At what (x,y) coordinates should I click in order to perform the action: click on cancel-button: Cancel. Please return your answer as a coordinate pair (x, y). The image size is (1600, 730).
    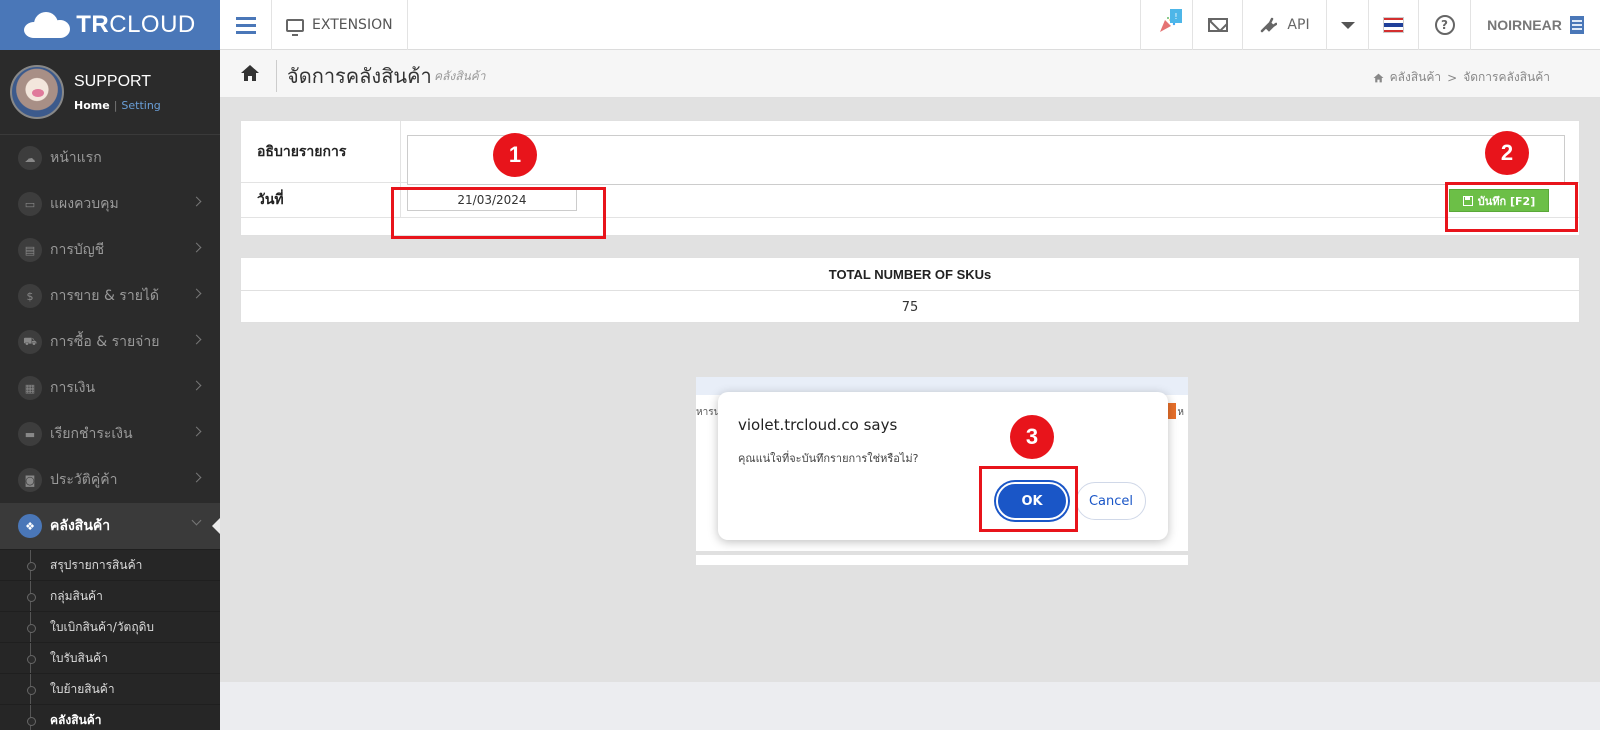
    Looking at the image, I should click on (1111, 501).